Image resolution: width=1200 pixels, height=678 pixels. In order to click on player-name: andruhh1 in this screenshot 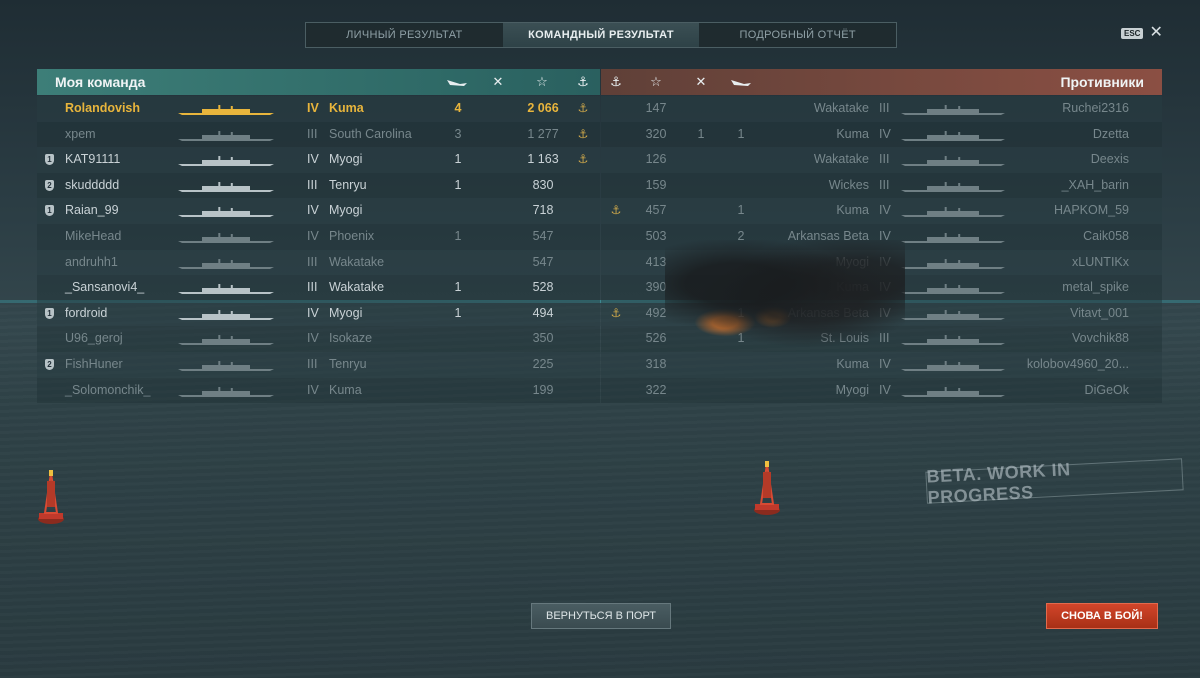, I will do `click(91, 261)`.